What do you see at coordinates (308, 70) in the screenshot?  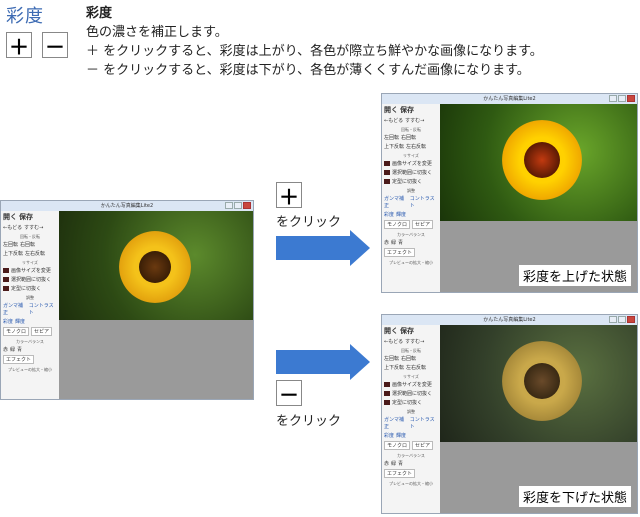 I see `desc-line-3: － をクリックすると、彩度は下がり、各色が薄くくすんだ画像になります。` at bounding box center [308, 70].